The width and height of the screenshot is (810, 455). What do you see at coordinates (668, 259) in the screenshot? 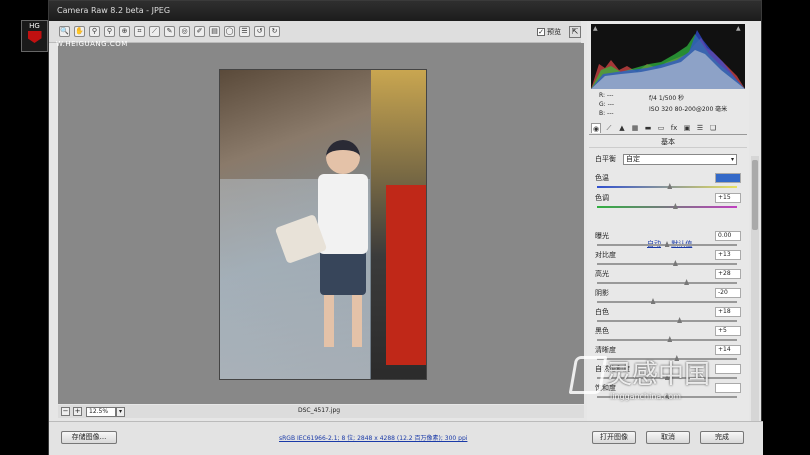
I see `slider-sliders-1: 对比度 +13` at bounding box center [668, 259].